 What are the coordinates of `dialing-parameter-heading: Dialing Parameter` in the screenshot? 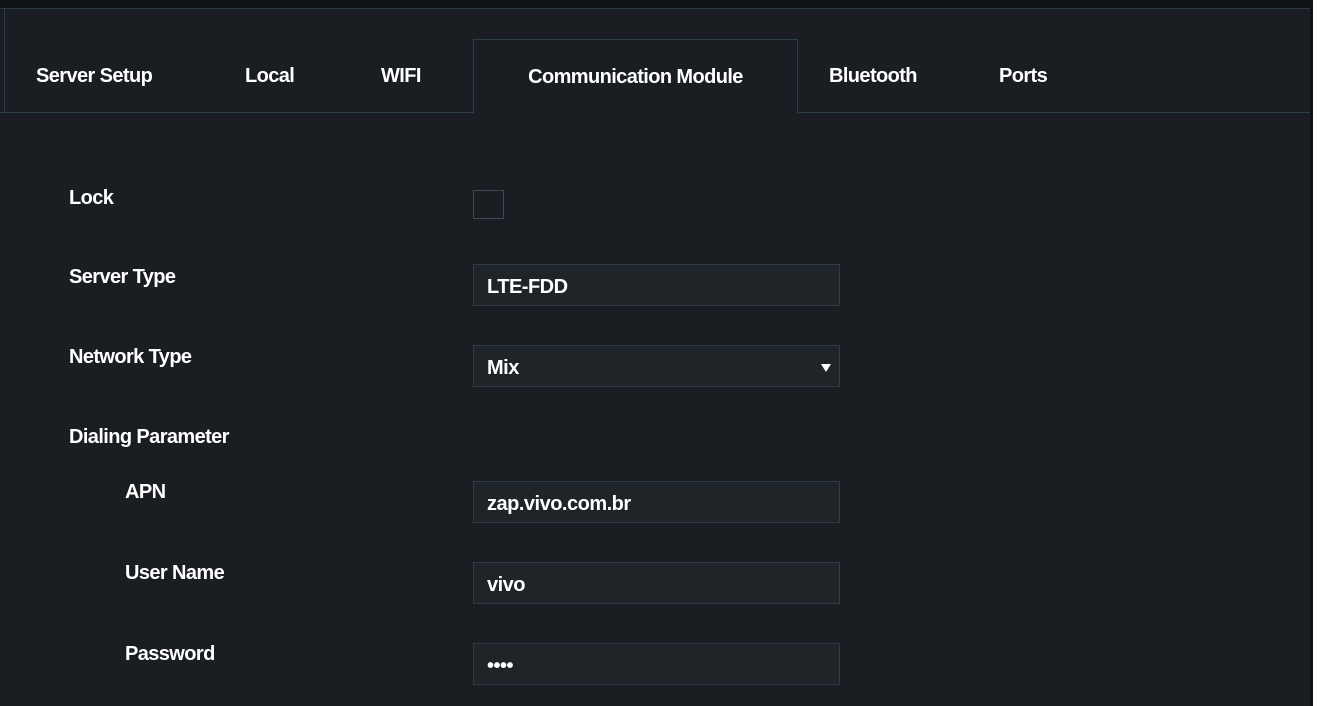 It's located at (149, 437).